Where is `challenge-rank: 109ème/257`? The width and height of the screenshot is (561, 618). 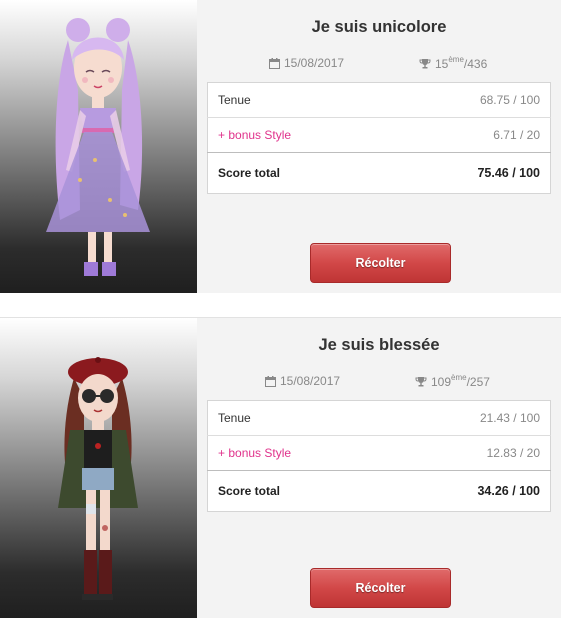
challenge-rank: 109ème/257 is located at coordinates (452, 381).